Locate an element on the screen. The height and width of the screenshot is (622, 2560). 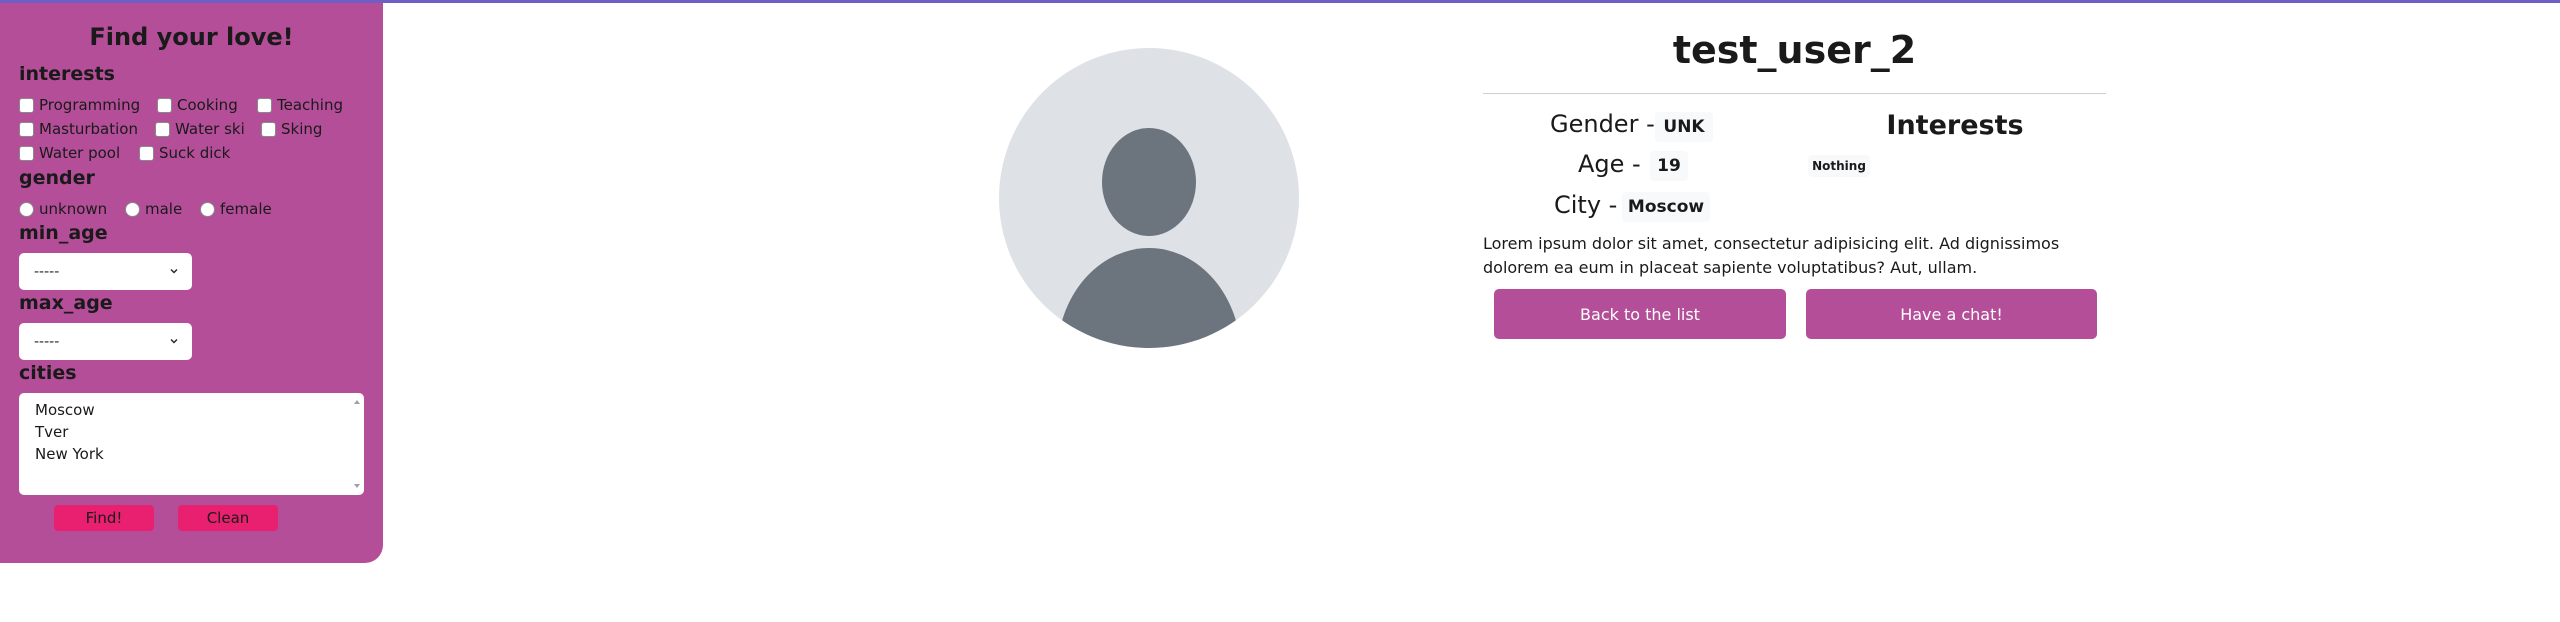
interest-label: Sking is located at coordinates (302, 129).